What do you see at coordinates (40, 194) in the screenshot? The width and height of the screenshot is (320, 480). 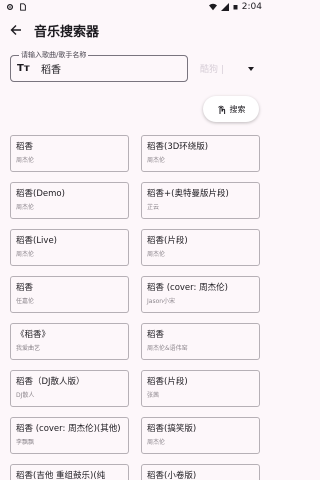 I see `result-title: 稻香(Demo)` at bounding box center [40, 194].